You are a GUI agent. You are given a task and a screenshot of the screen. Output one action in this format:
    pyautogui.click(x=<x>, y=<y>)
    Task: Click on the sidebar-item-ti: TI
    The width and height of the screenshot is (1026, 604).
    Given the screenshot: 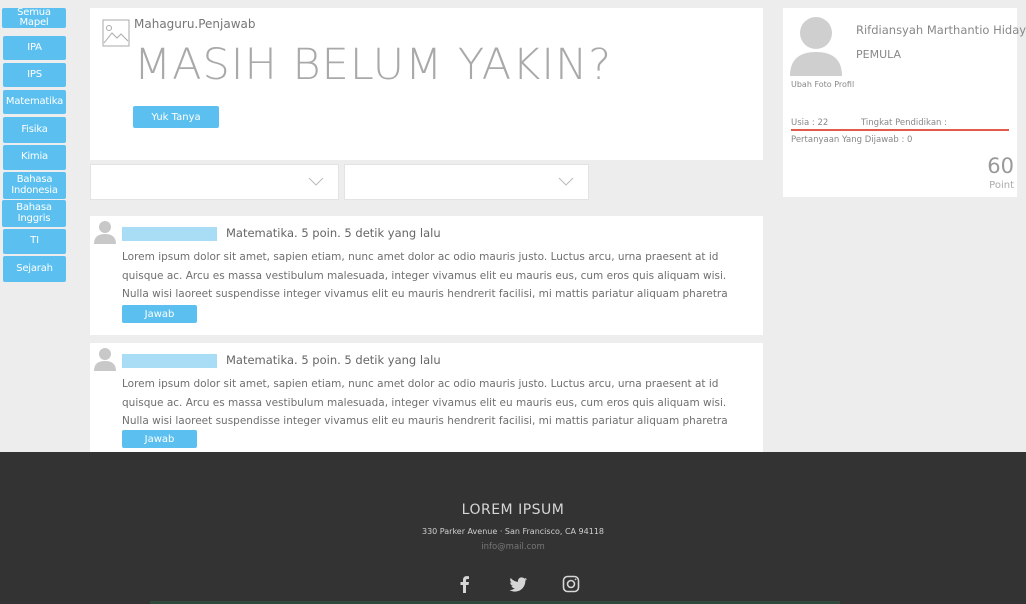 What is the action you would take?
    pyautogui.click(x=34, y=241)
    